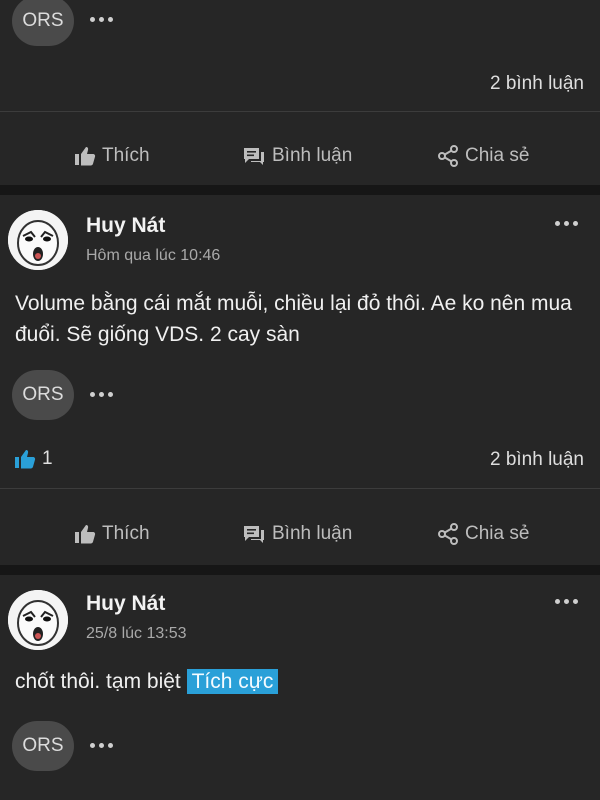 The image size is (600, 800). I want to click on post-time: 25/8 lúc 13:53, so click(136, 633).